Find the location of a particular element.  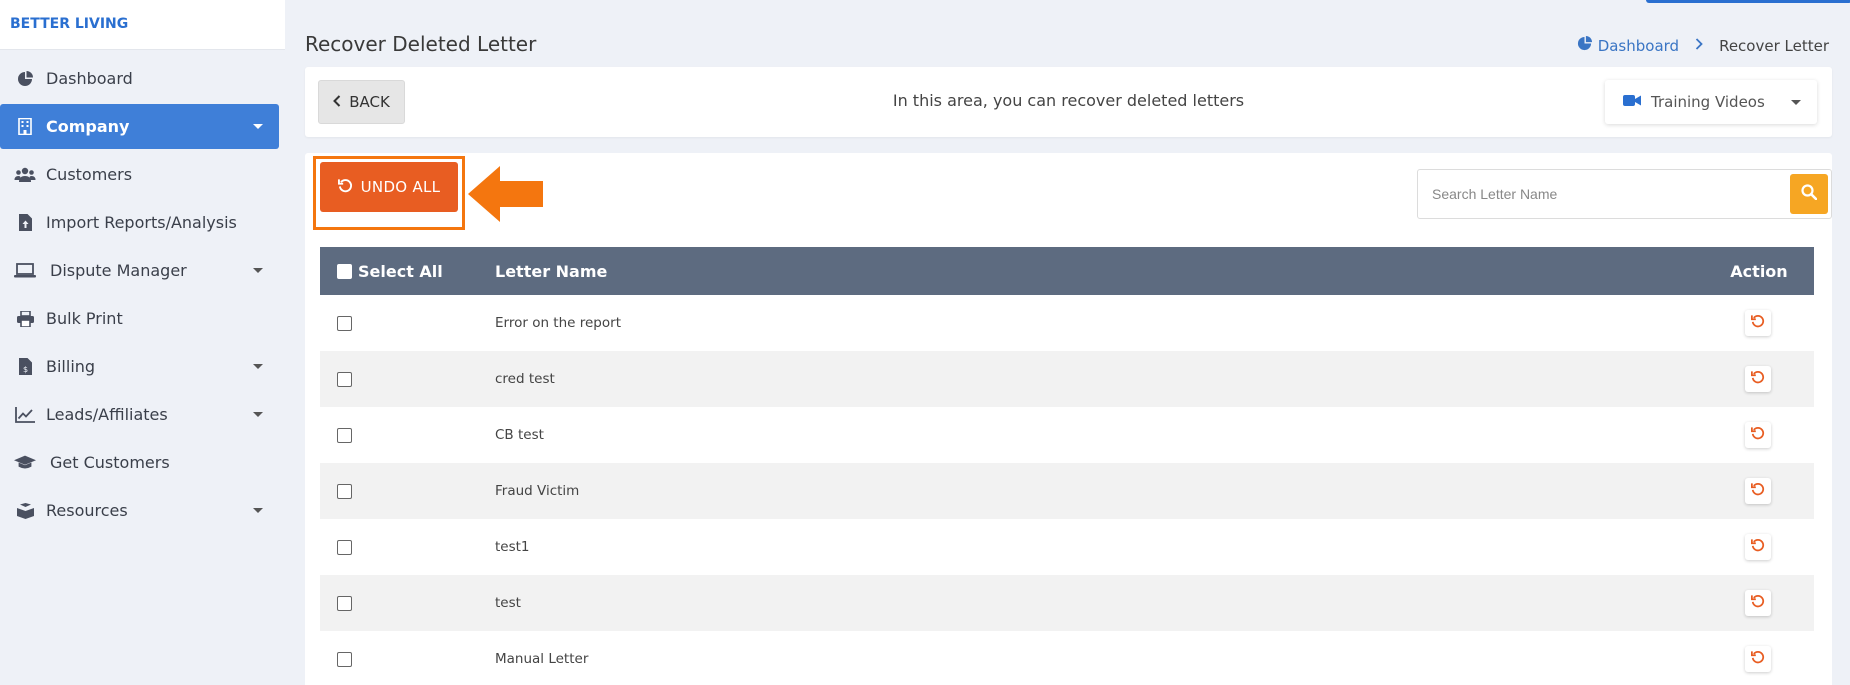

letter-name-cell: test is located at coordinates (508, 603).